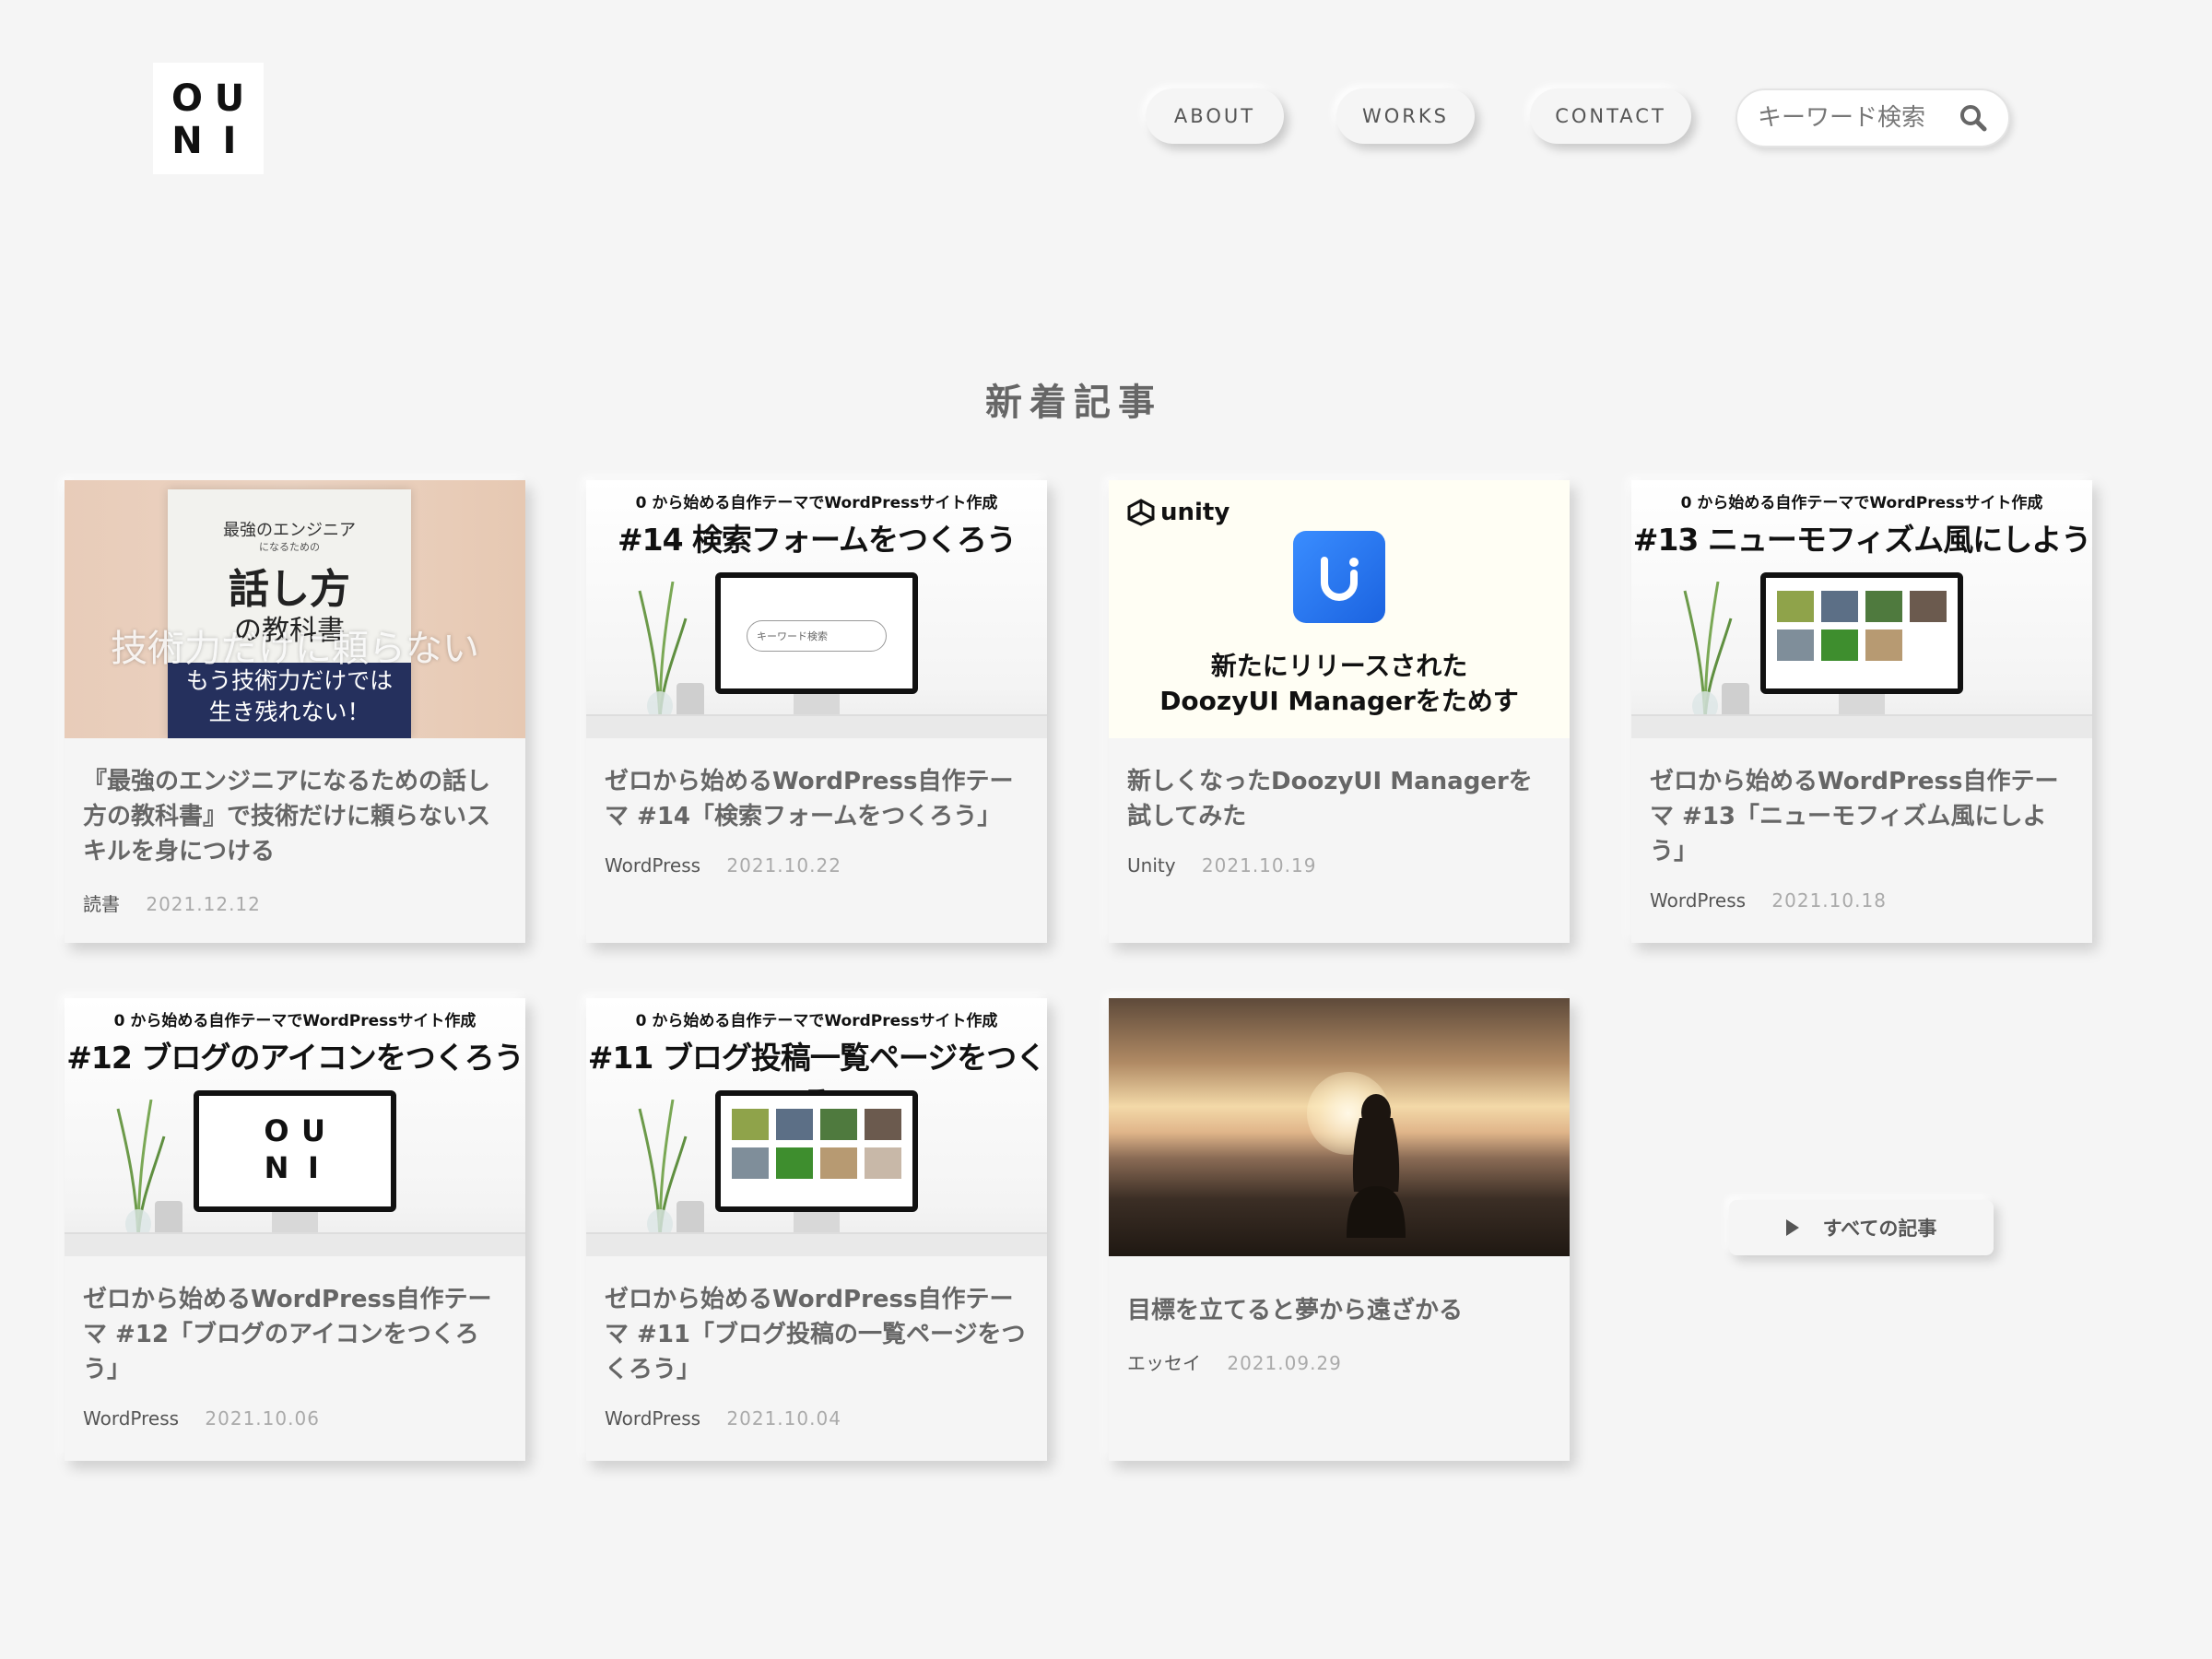 This screenshot has width=2212, height=1659. I want to click on thumb-text: 生き残れない！, so click(289, 712).